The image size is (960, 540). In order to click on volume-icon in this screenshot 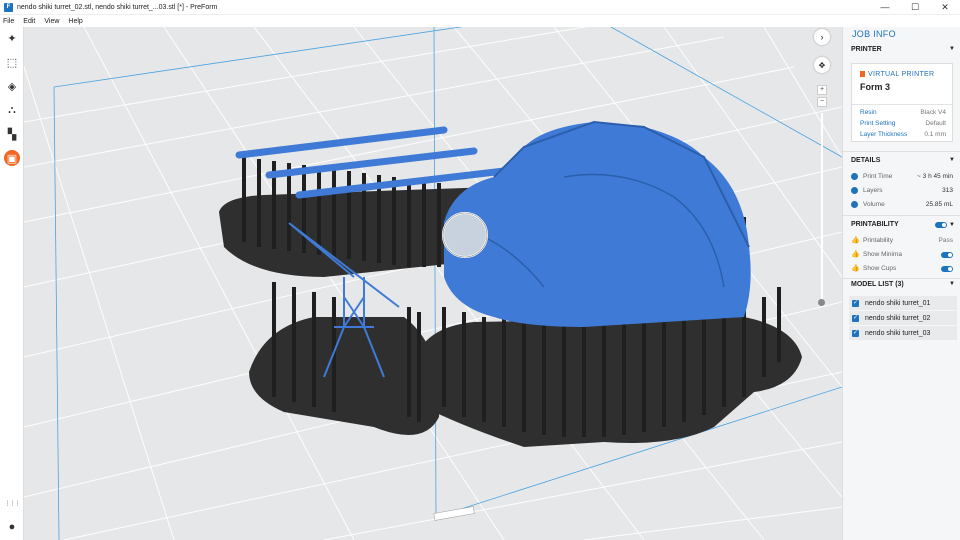, I will do `click(854, 204)`.